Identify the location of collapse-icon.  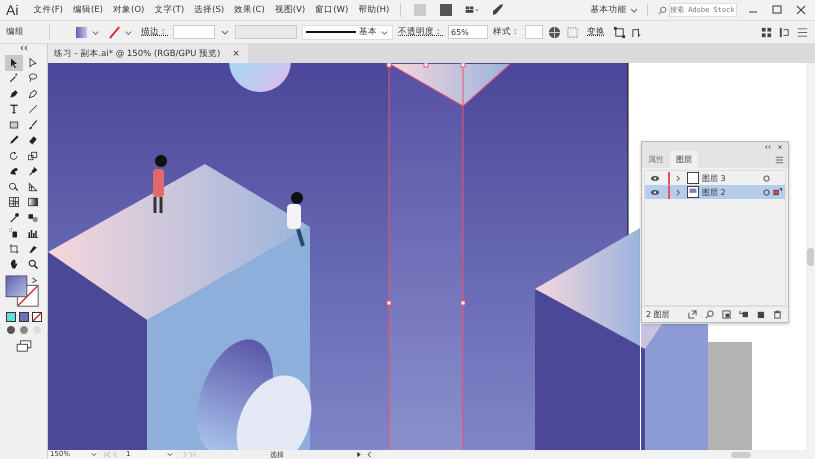
(23, 48).